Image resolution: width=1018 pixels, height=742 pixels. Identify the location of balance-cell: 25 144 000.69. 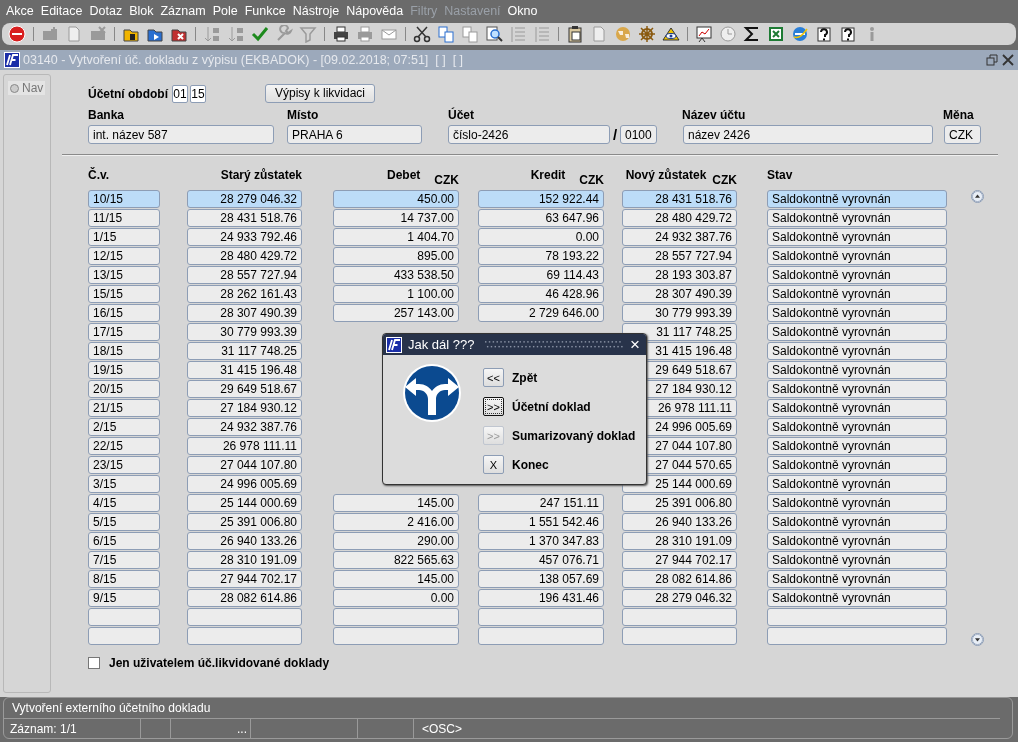
(244, 503).